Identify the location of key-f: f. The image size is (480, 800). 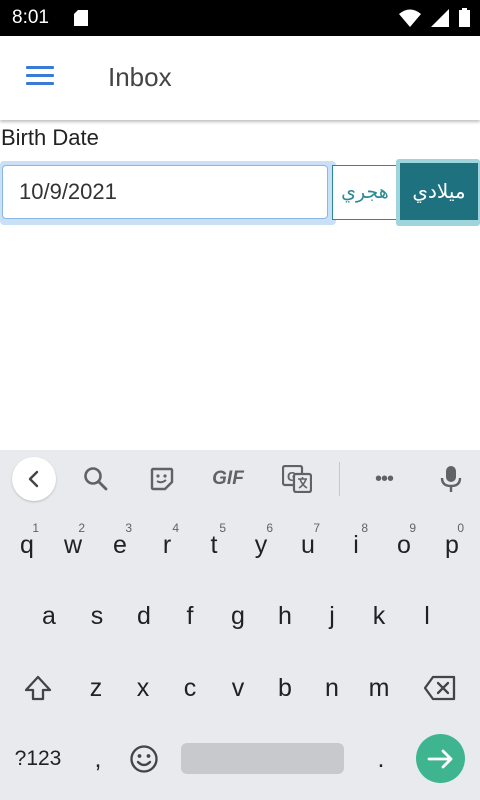
(190, 616).